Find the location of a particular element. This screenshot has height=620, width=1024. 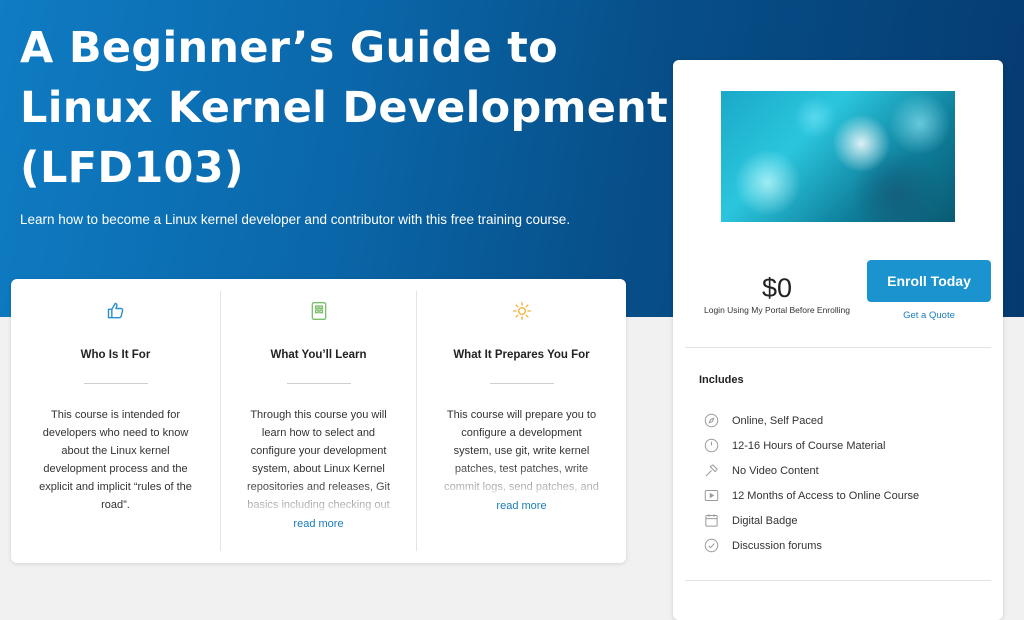

includes-label: Discussion forums is located at coordinates (777, 545).